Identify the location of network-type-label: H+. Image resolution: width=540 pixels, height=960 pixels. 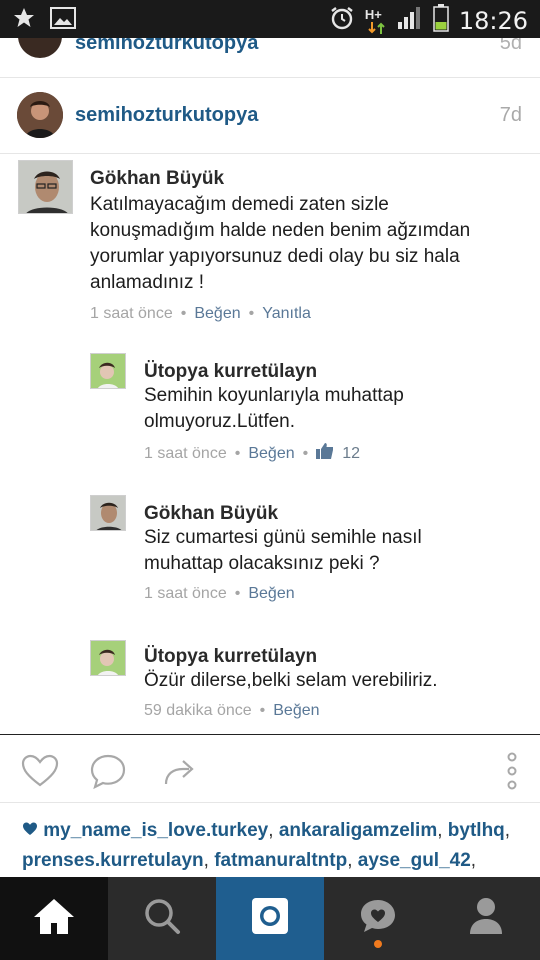
(373, 14).